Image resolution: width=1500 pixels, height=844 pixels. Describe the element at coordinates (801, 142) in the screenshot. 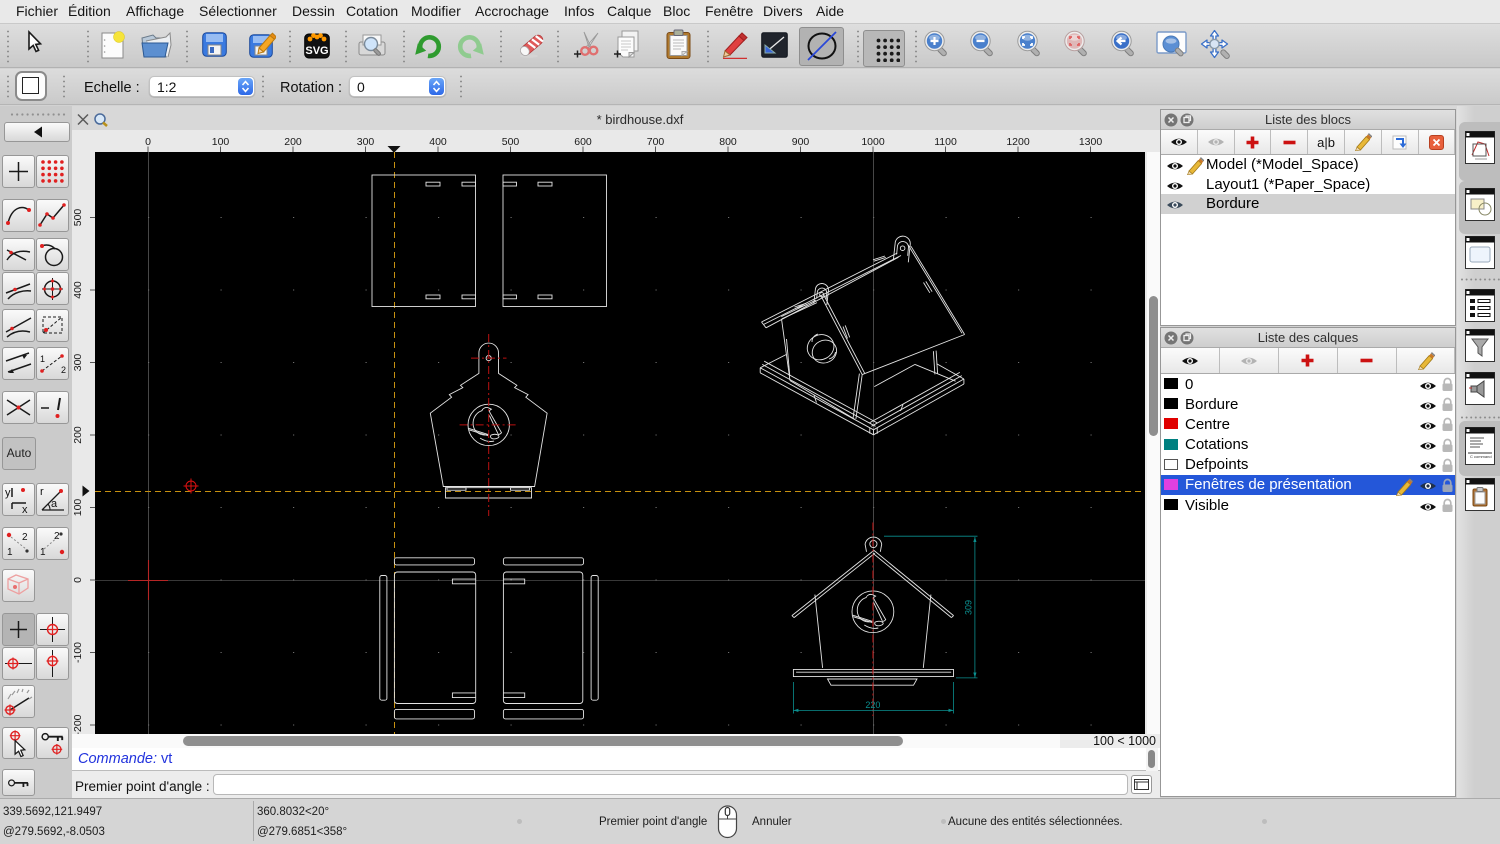

I see `svg-text: 900` at that location.